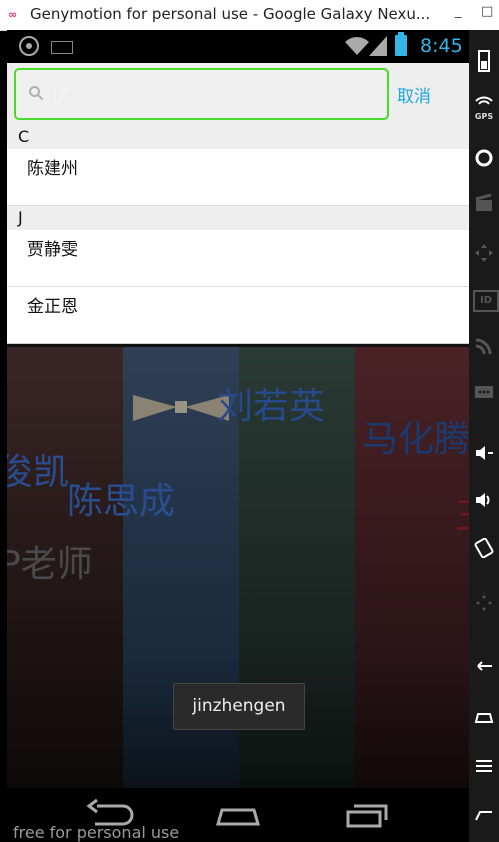 The width and height of the screenshot is (499, 842). Describe the element at coordinates (238, 46) in the screenshot. I see `status-bar: 8:45` at that location.